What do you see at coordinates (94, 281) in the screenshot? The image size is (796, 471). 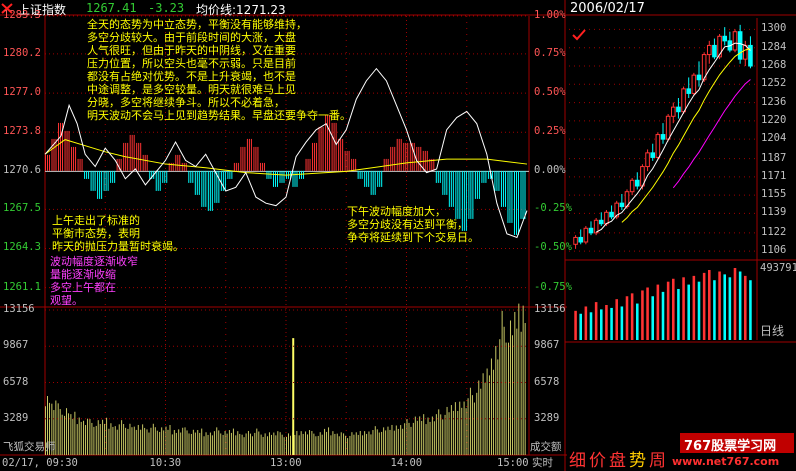 I see `annotation-volume: 波动幅度逐渐收窄 量能逐渐收缩 多空上午都在 观望。` at bounding box center [94, 281].